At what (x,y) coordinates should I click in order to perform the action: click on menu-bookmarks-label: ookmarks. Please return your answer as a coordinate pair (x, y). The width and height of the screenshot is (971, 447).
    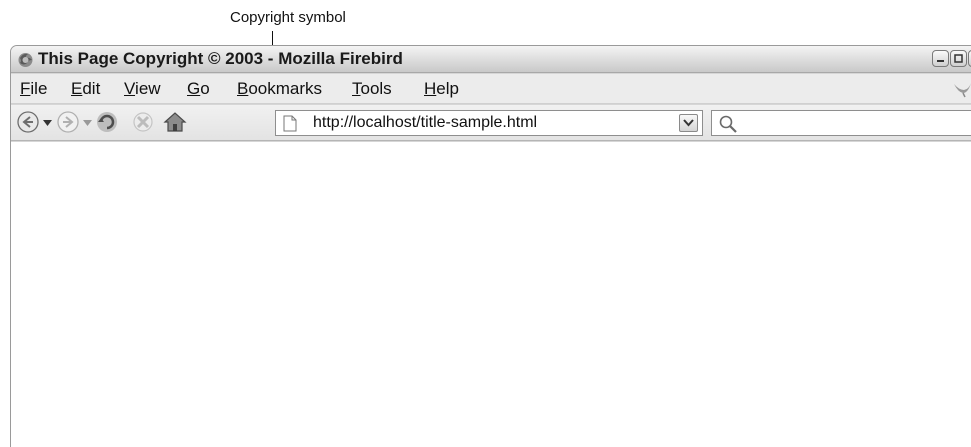
    Looking at the image, I should click on (285, 88).